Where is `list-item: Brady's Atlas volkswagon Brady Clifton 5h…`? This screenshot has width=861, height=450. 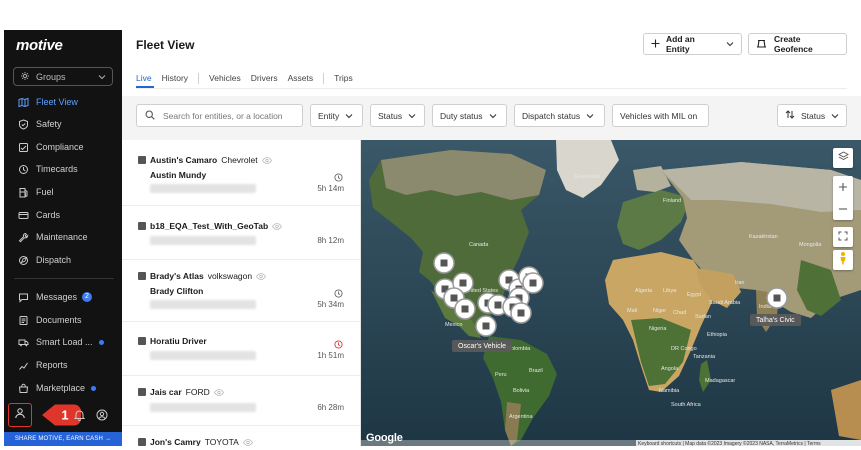 list-item: Brady's Atlas volkswagon Brady Clifton 5h… is located at coordinates (241, 291).